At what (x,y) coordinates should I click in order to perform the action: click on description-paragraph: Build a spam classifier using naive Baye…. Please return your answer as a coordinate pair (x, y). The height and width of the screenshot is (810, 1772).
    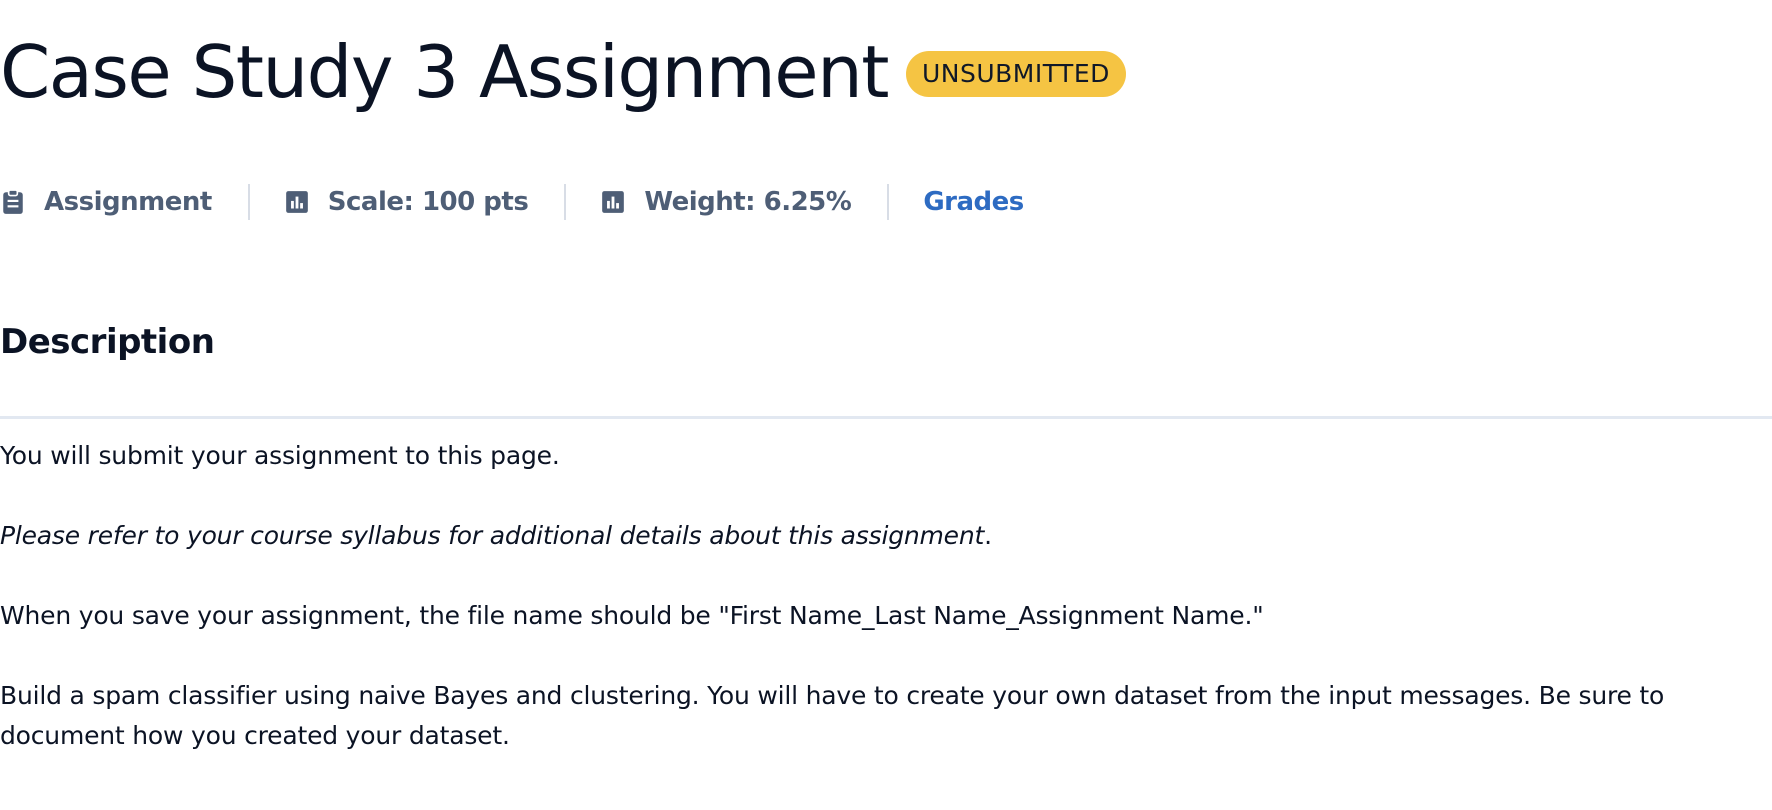
    Looking at the image, I should click on (886, 716).